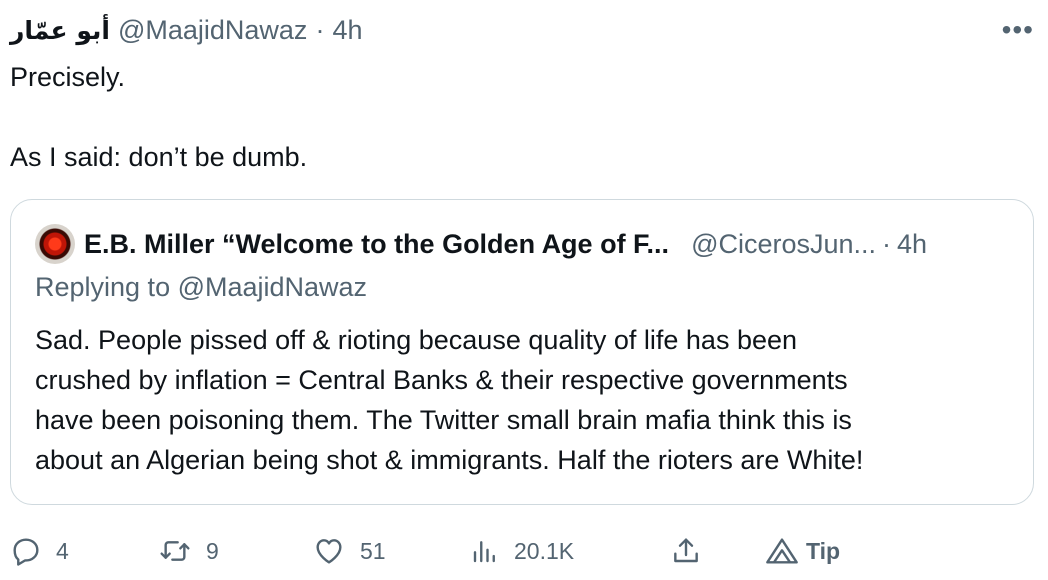 This screenshot has height=580, width=1048. I want to click on avatar, so click(55, 244).